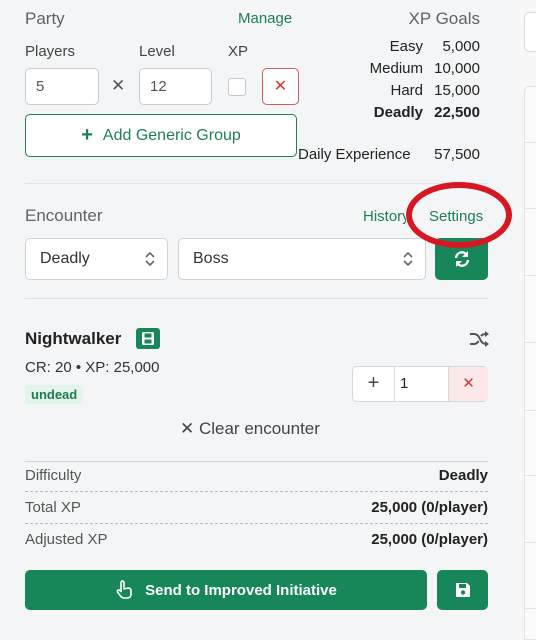 This screenshot has height=640, width=536. I want to click on add-generic-group-label: Add Generic Group, so click(171, 135).